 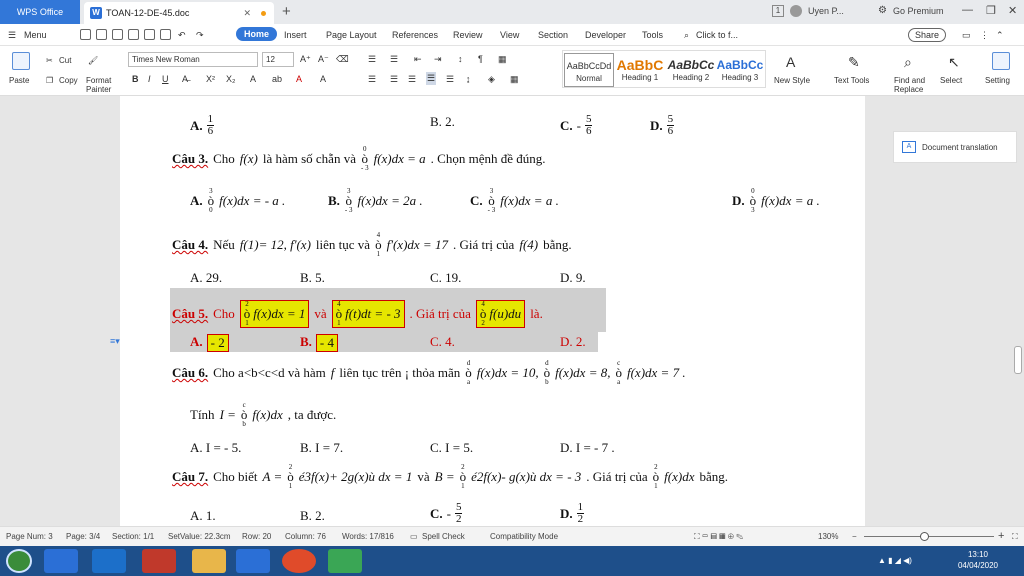 What do you see at coordinates (257, 34) in the screenshot?
I see `tab-home: Home` at bounding box center [257, 34].